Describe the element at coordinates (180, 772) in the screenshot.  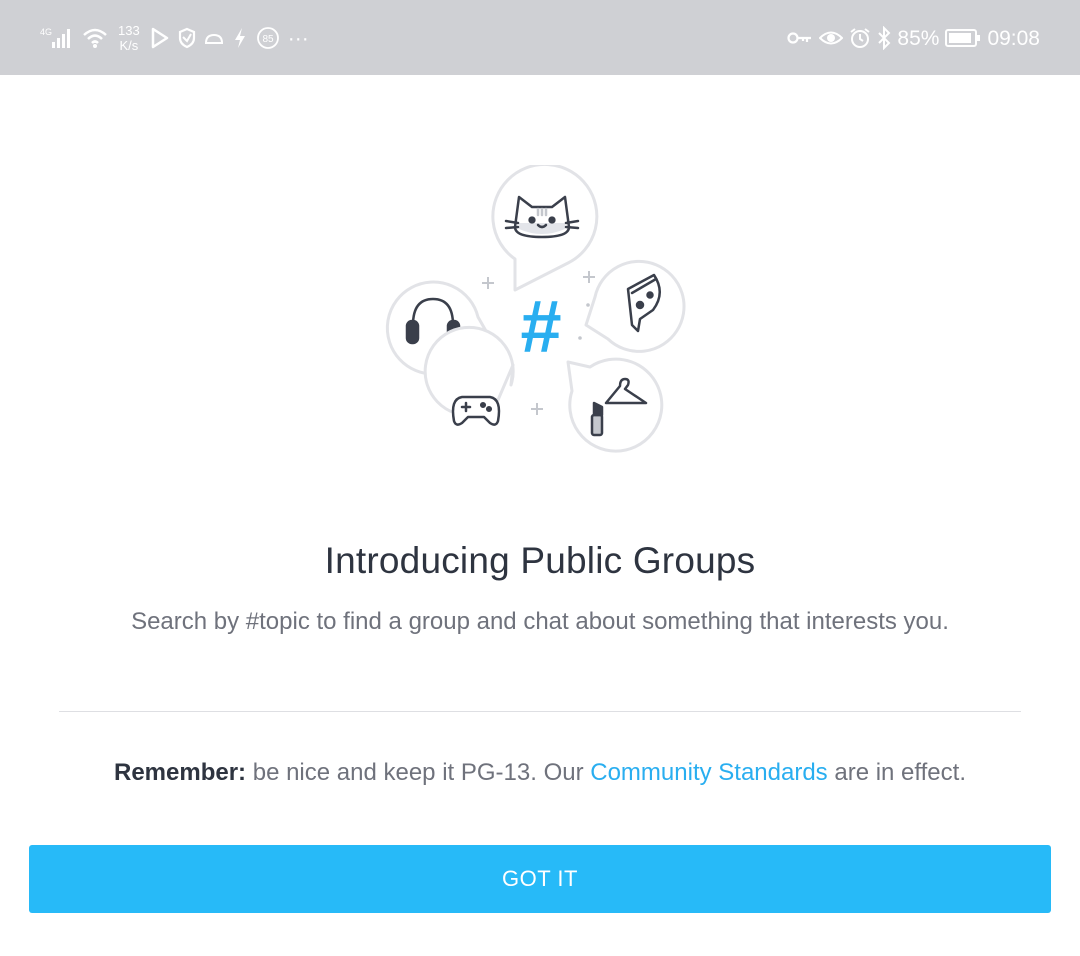
I see `remember-label: Remember:` at that location.